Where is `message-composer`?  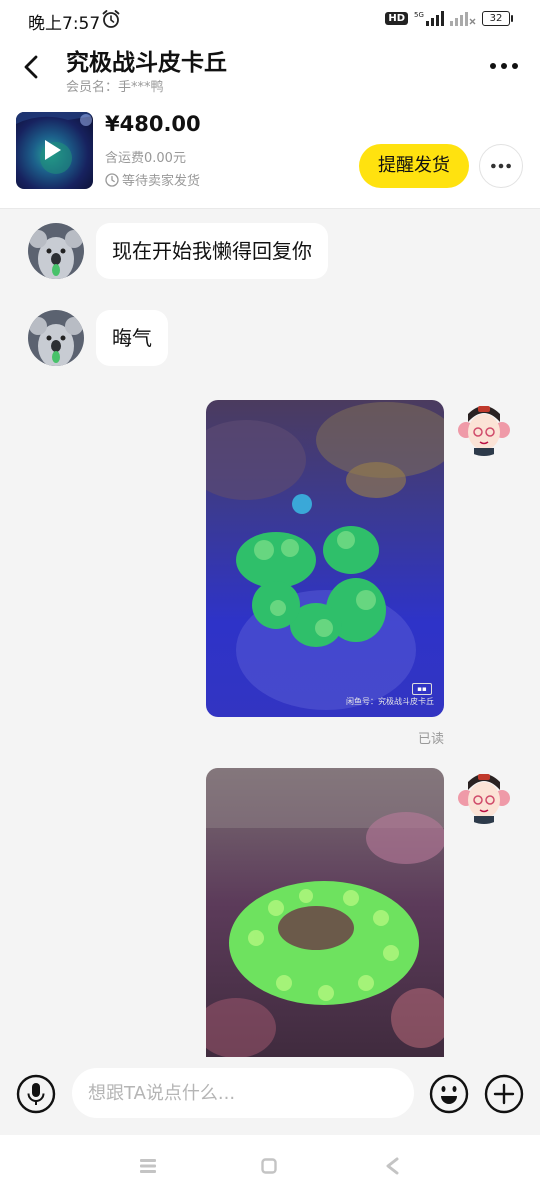 message-composer is located at coordinates (270, 1096).